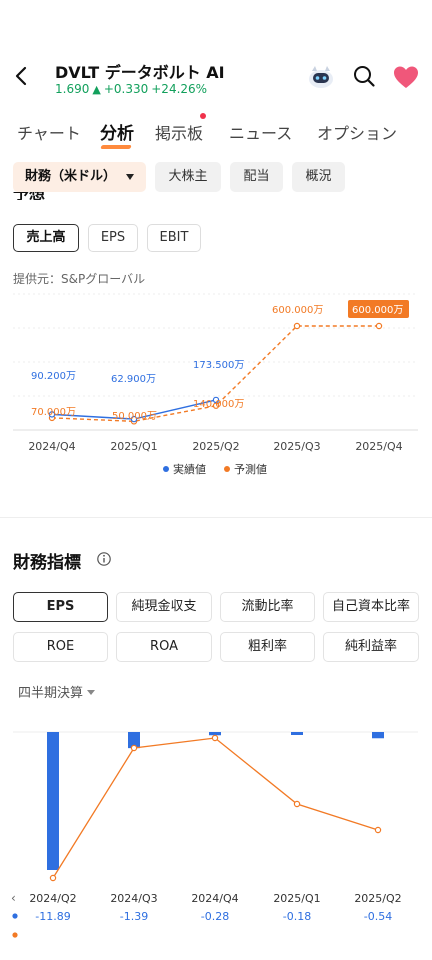 This screenshot has width=432, height=960. I want to click on main-tabs: チャート 分析 掲示板 ニュース オプション, so click(216, 132).